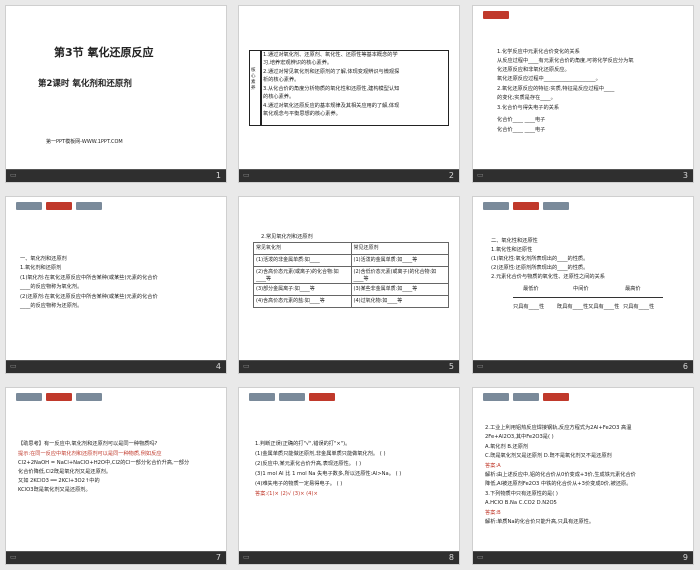  What do you see at coordinates (399, 275) in the screenshot?
I see `table-cell: (2)含低价态元素(或离子)的化合物:如____等` at bounding box center [399, 275].